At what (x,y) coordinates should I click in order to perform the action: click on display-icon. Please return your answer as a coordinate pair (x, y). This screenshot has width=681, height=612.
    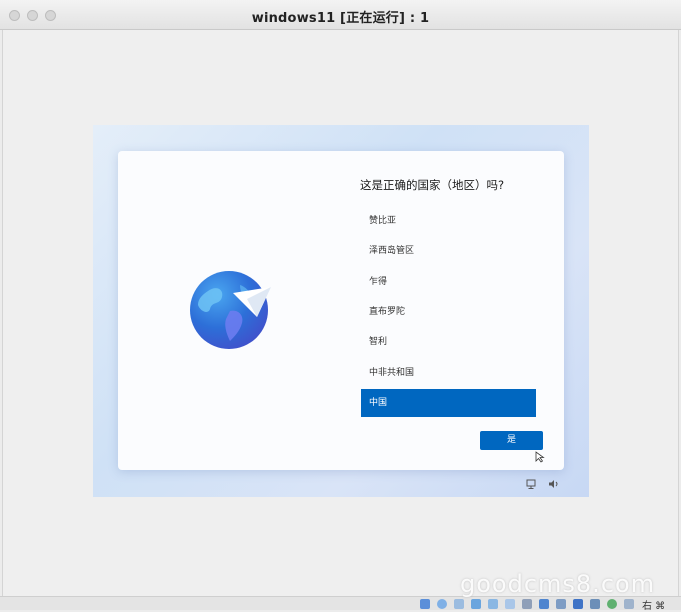
    Looking at the image, I should click on (527, 604).